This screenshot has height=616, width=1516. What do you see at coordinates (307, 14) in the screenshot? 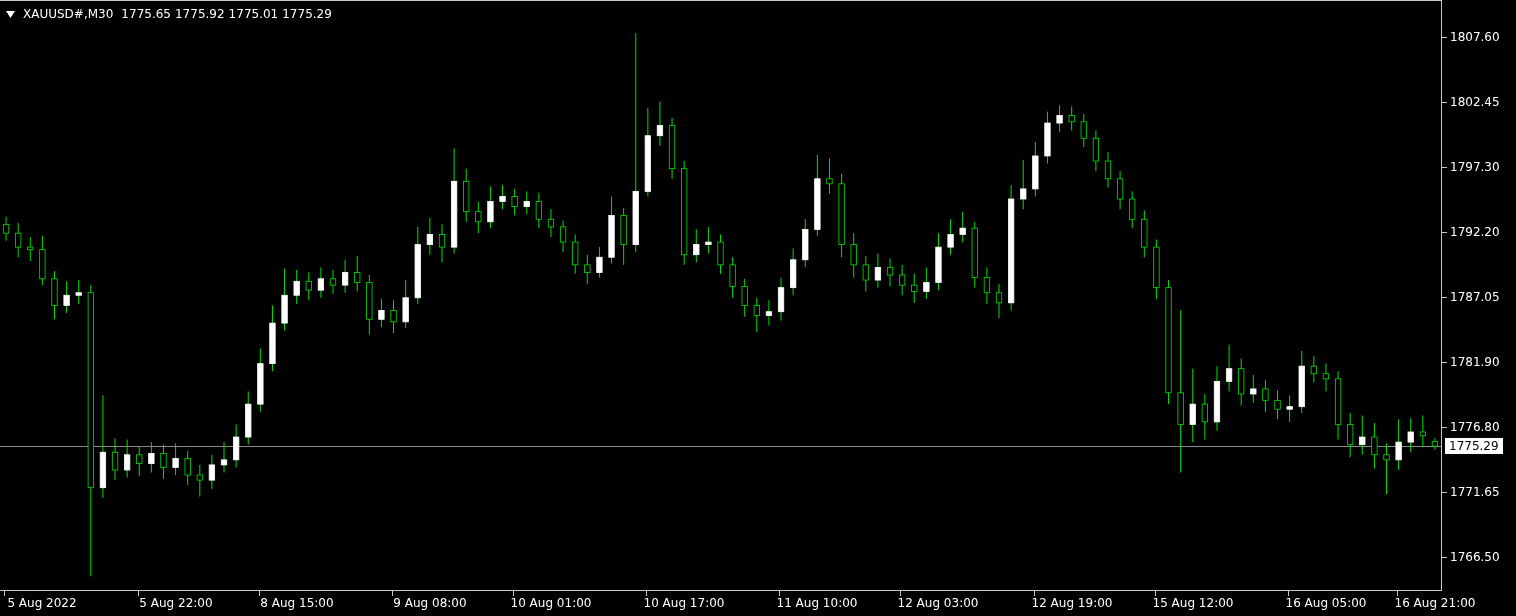
I see `price-value: 1775.29` at bounding box center [307, 14].